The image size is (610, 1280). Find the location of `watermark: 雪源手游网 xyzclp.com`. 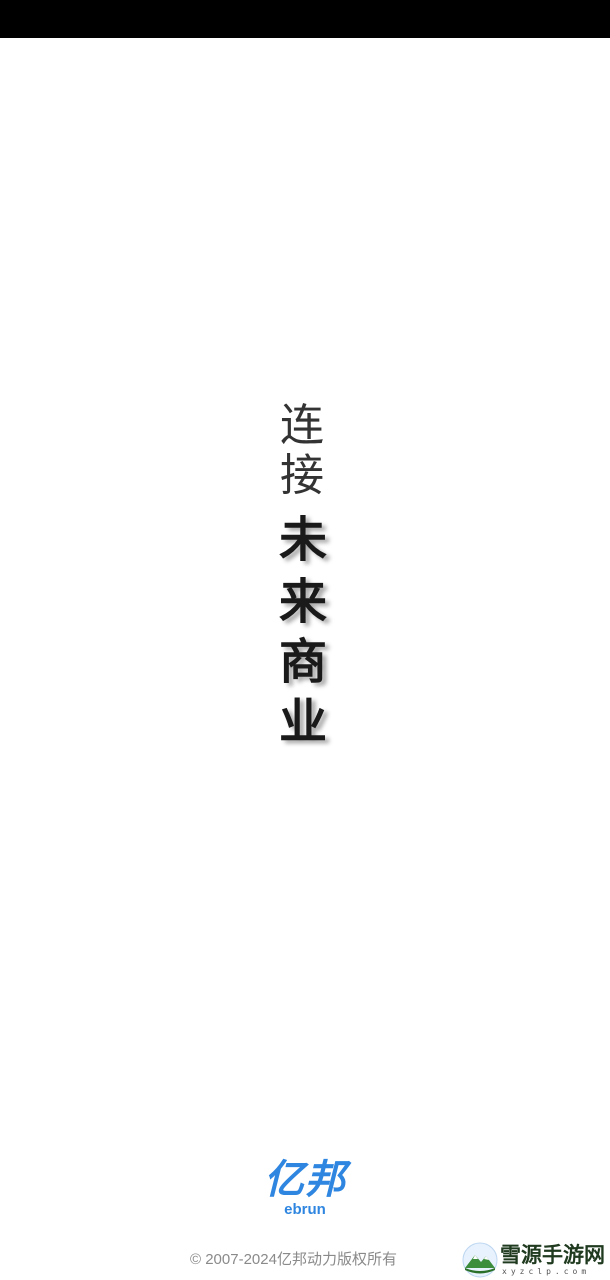

watermark: 雪源手游网 xyzclp.com is located at coordinates (536, 1260).